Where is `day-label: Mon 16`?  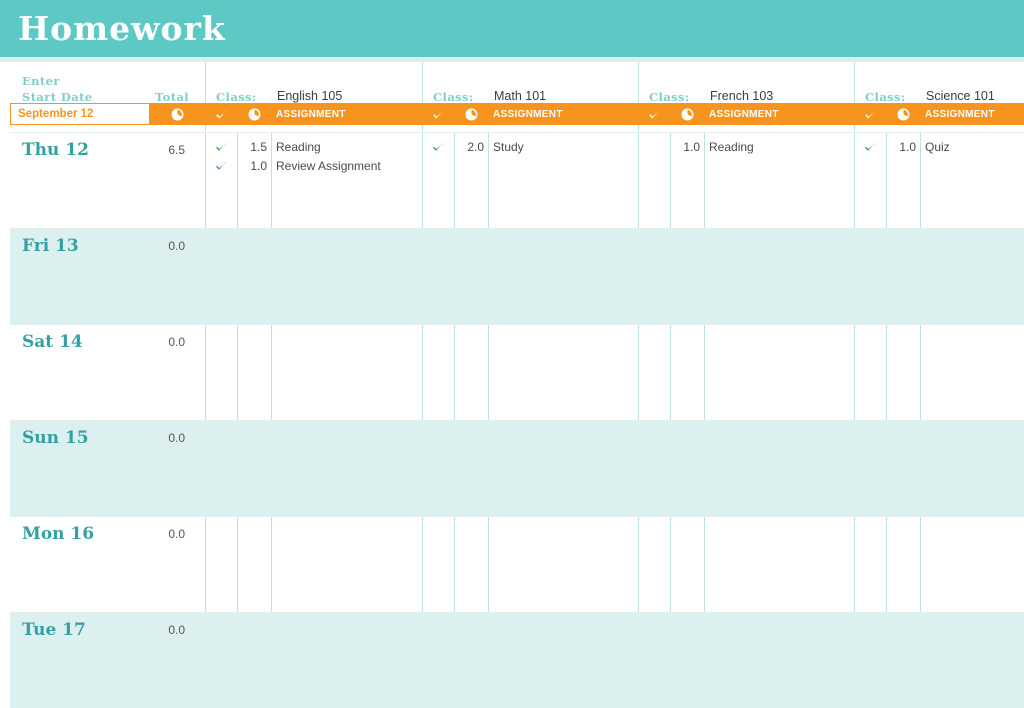 day-label: Mon 16 is located at coordinates (58, 534).